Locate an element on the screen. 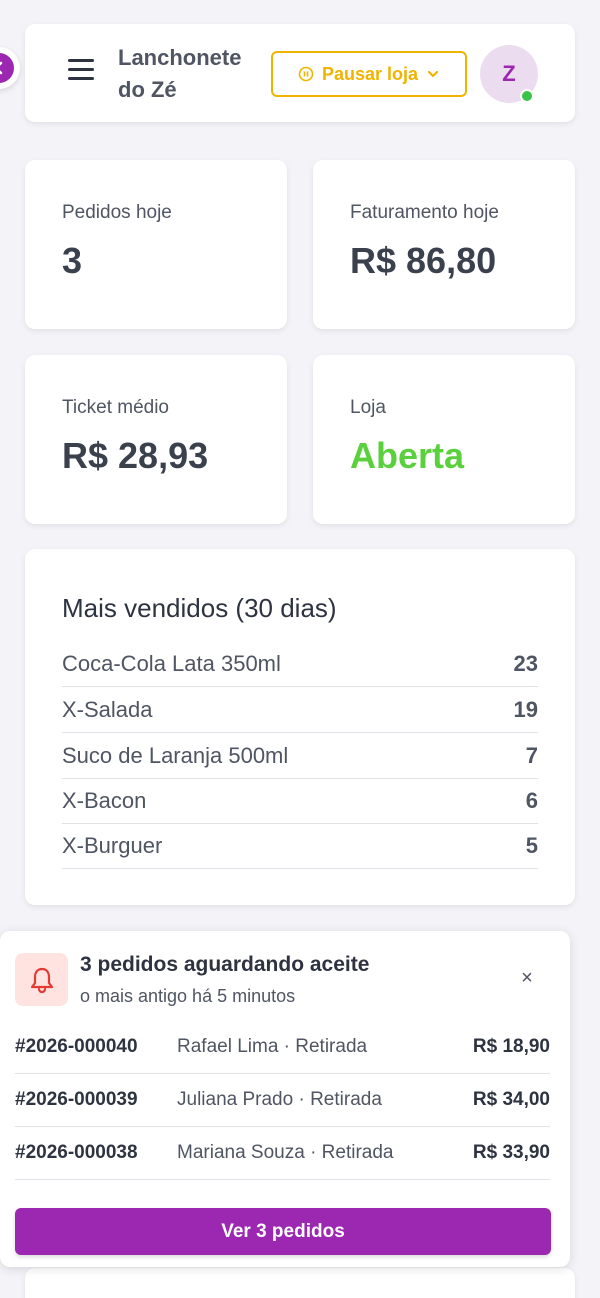 The width and height of the screenshot is (600, 1298). close-icon: × is located at coordinates (527, 978).